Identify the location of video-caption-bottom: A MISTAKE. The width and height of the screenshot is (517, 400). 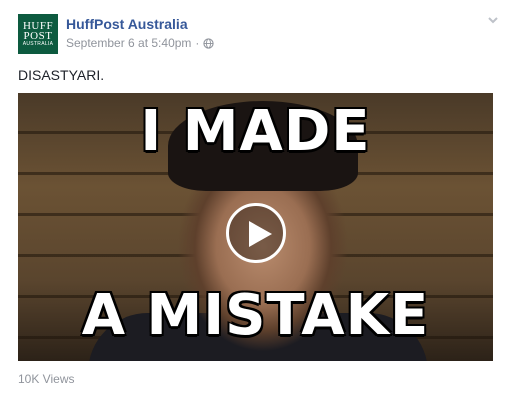
(255, 315).